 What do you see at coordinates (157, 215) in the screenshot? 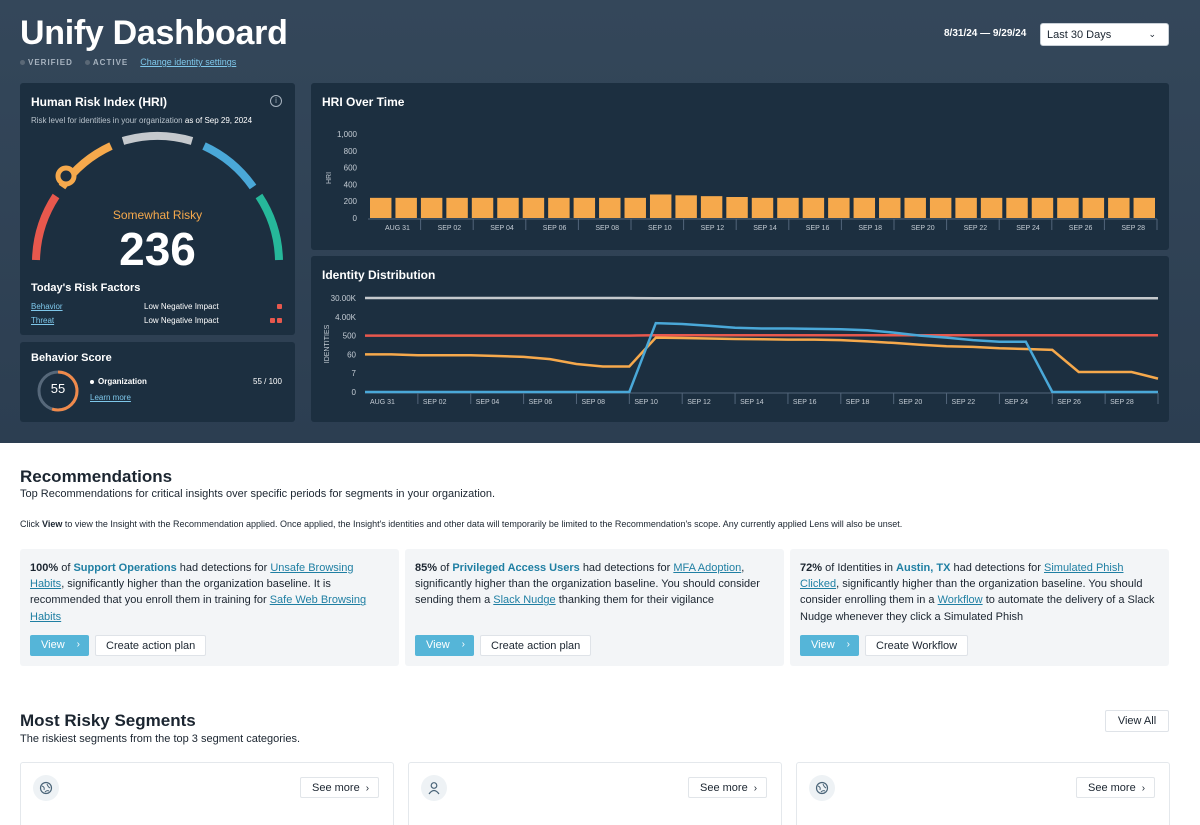
I see `risk-level-label: Somewhat Risky` at bounding box center [157, 215].